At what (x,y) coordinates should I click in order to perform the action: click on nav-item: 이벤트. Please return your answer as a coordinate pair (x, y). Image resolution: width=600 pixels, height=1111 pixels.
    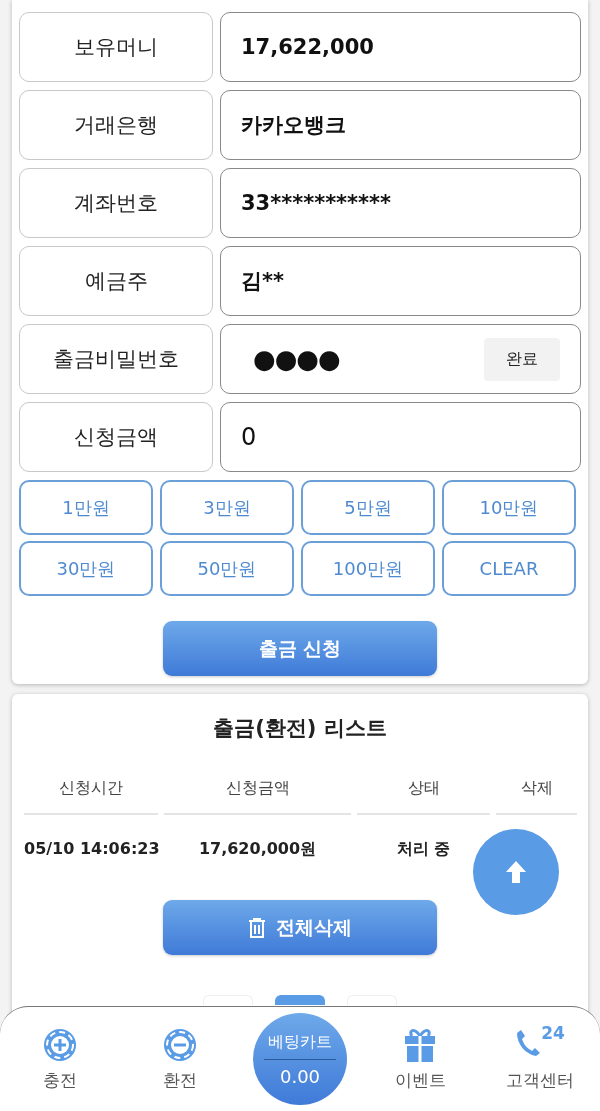
    Looking at the image, I should click on (420, 1059).